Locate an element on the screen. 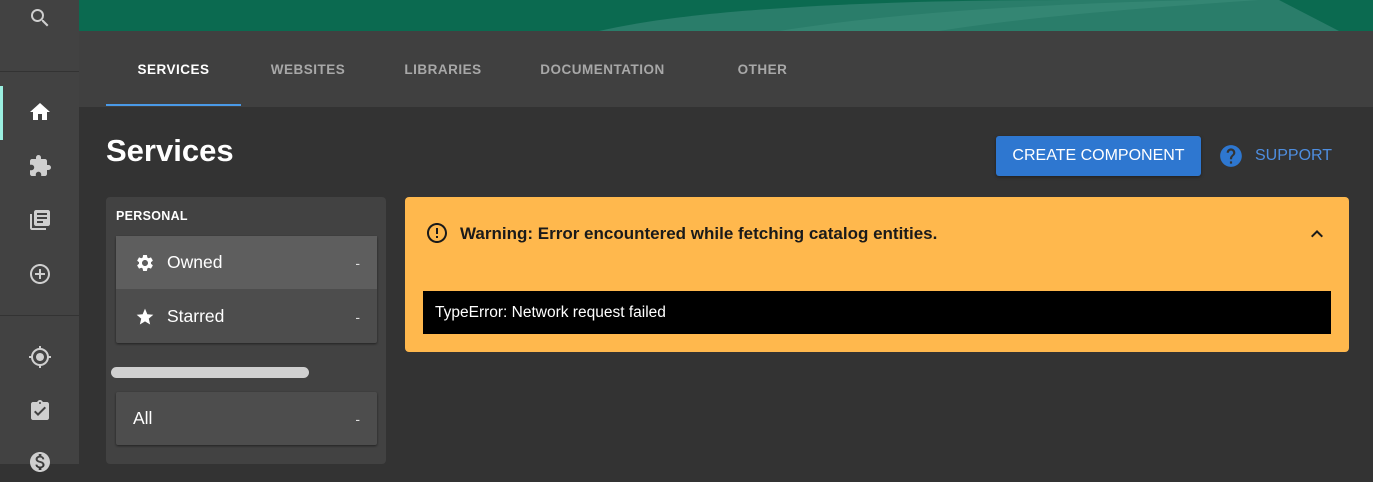  nav-scorecards is located at coordinates (39, 411).